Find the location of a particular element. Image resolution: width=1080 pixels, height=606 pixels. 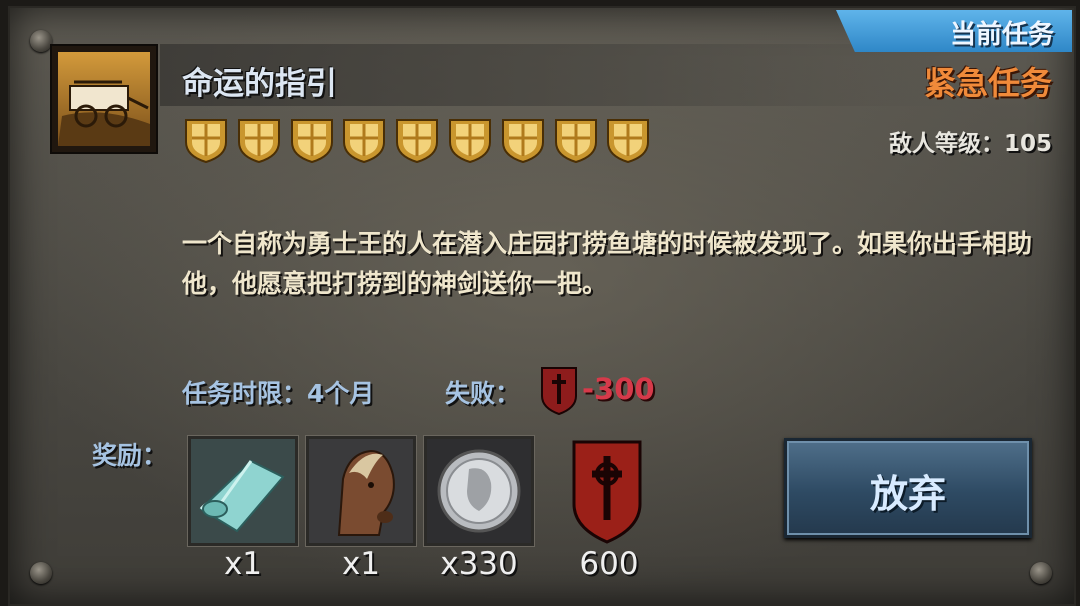

reward-slot-coin is located at coordinates (479, 491).